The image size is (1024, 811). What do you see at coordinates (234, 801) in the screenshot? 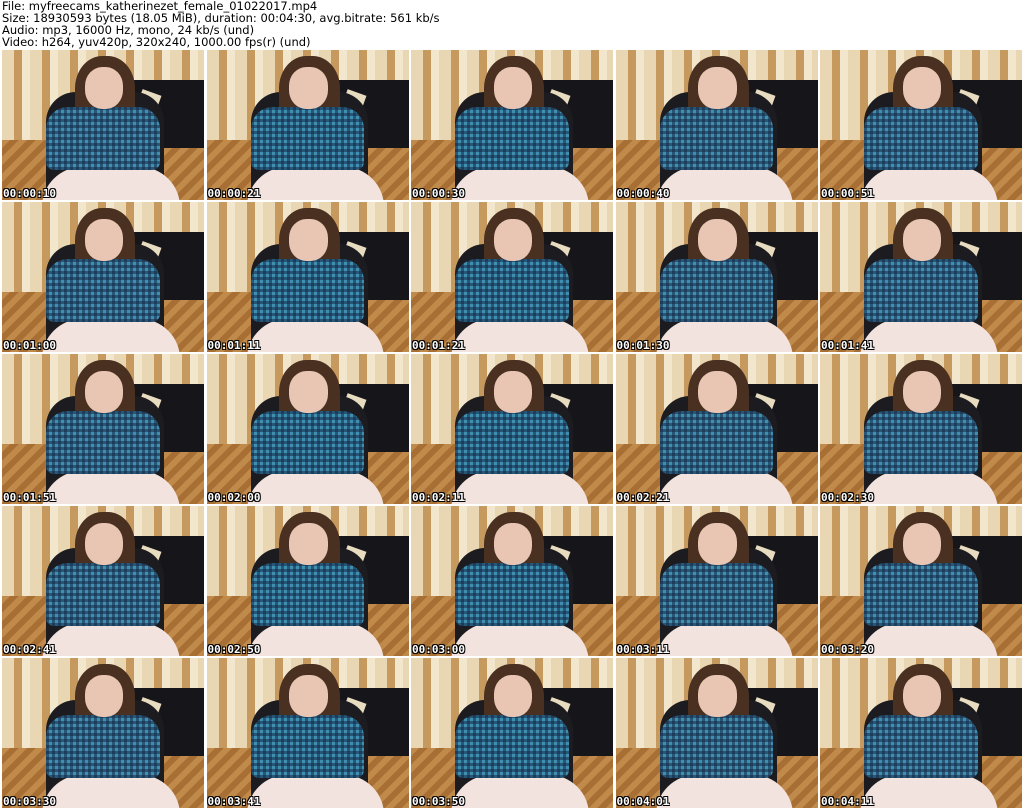
I see `thumbnail-timestamp: 00:03:41` at bounding box center [234, 801].